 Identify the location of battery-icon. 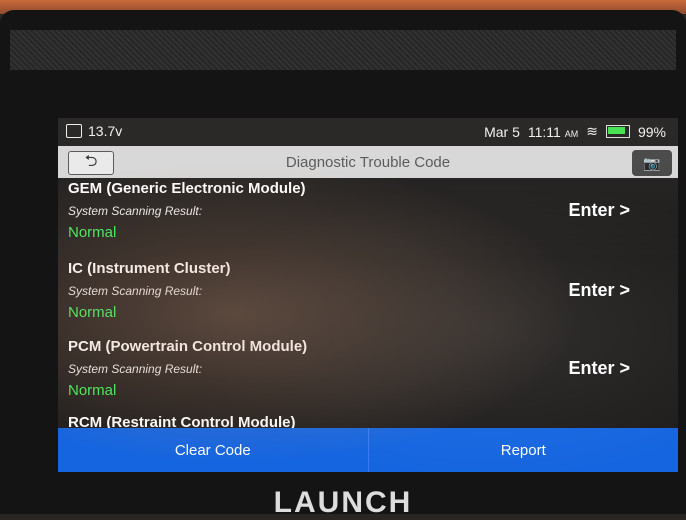
(617, 131).